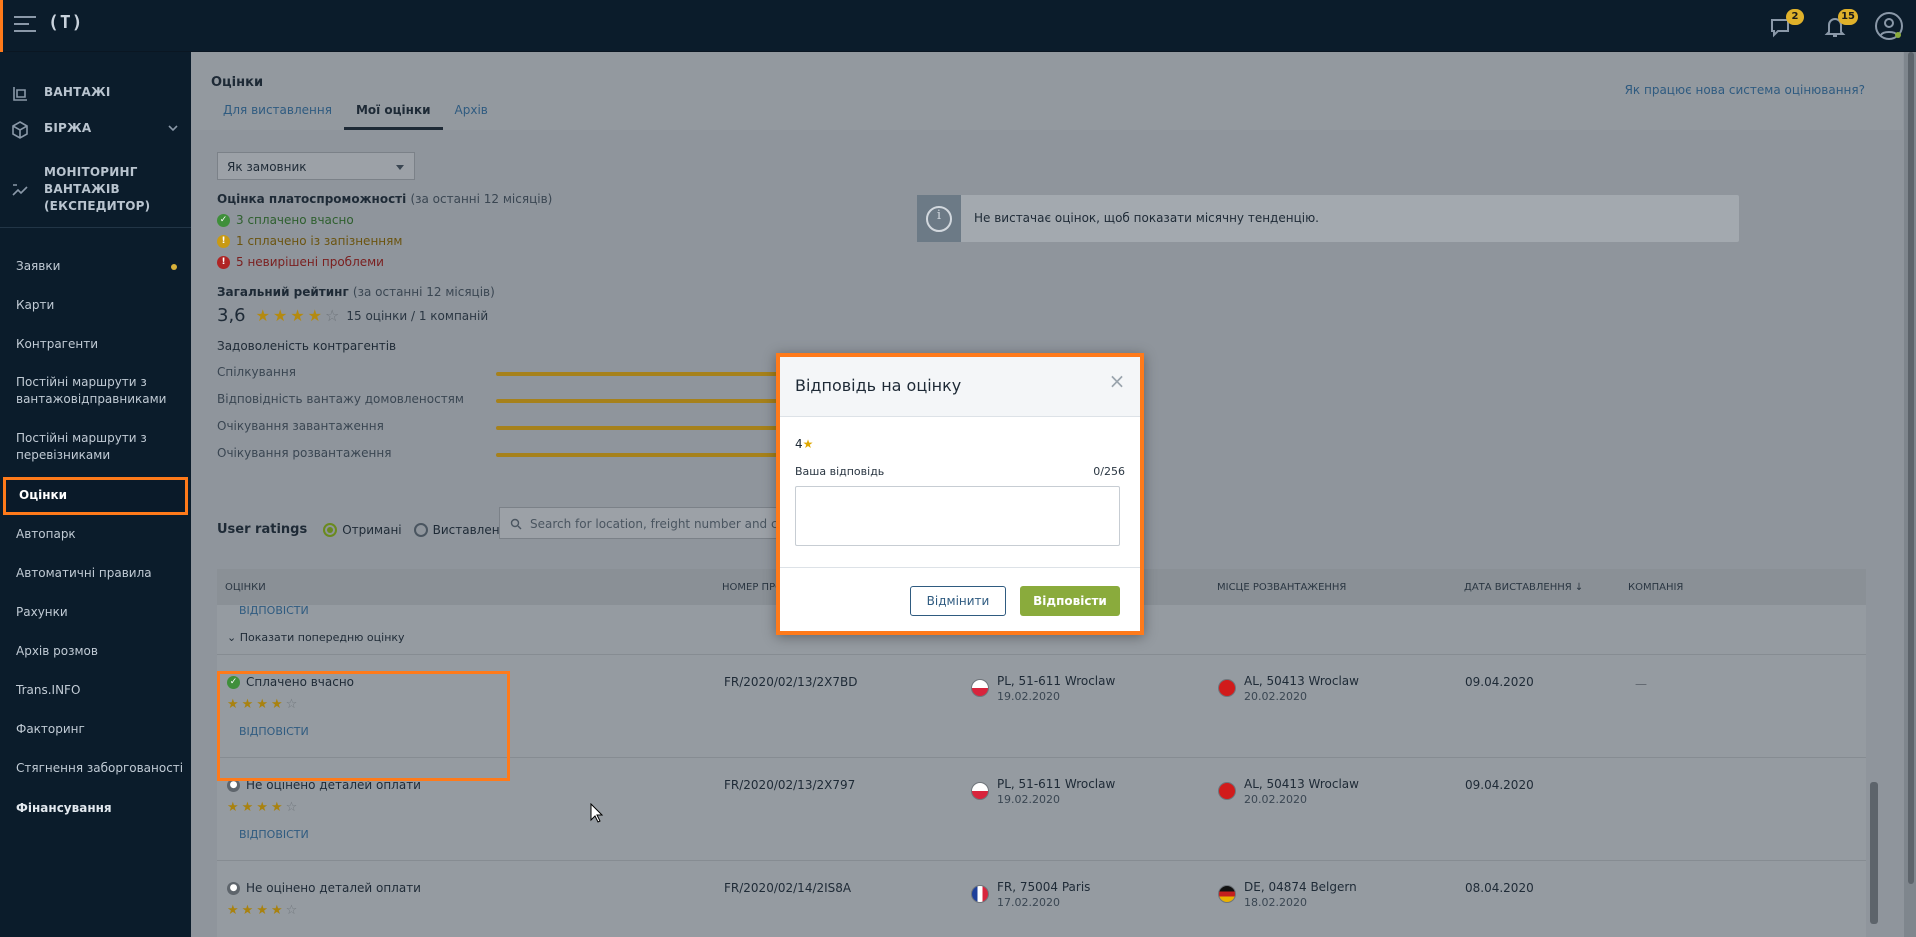  Describe the element at coordinates (173, 128) in the screenshot. I see `chevron-down-icon` at that location.